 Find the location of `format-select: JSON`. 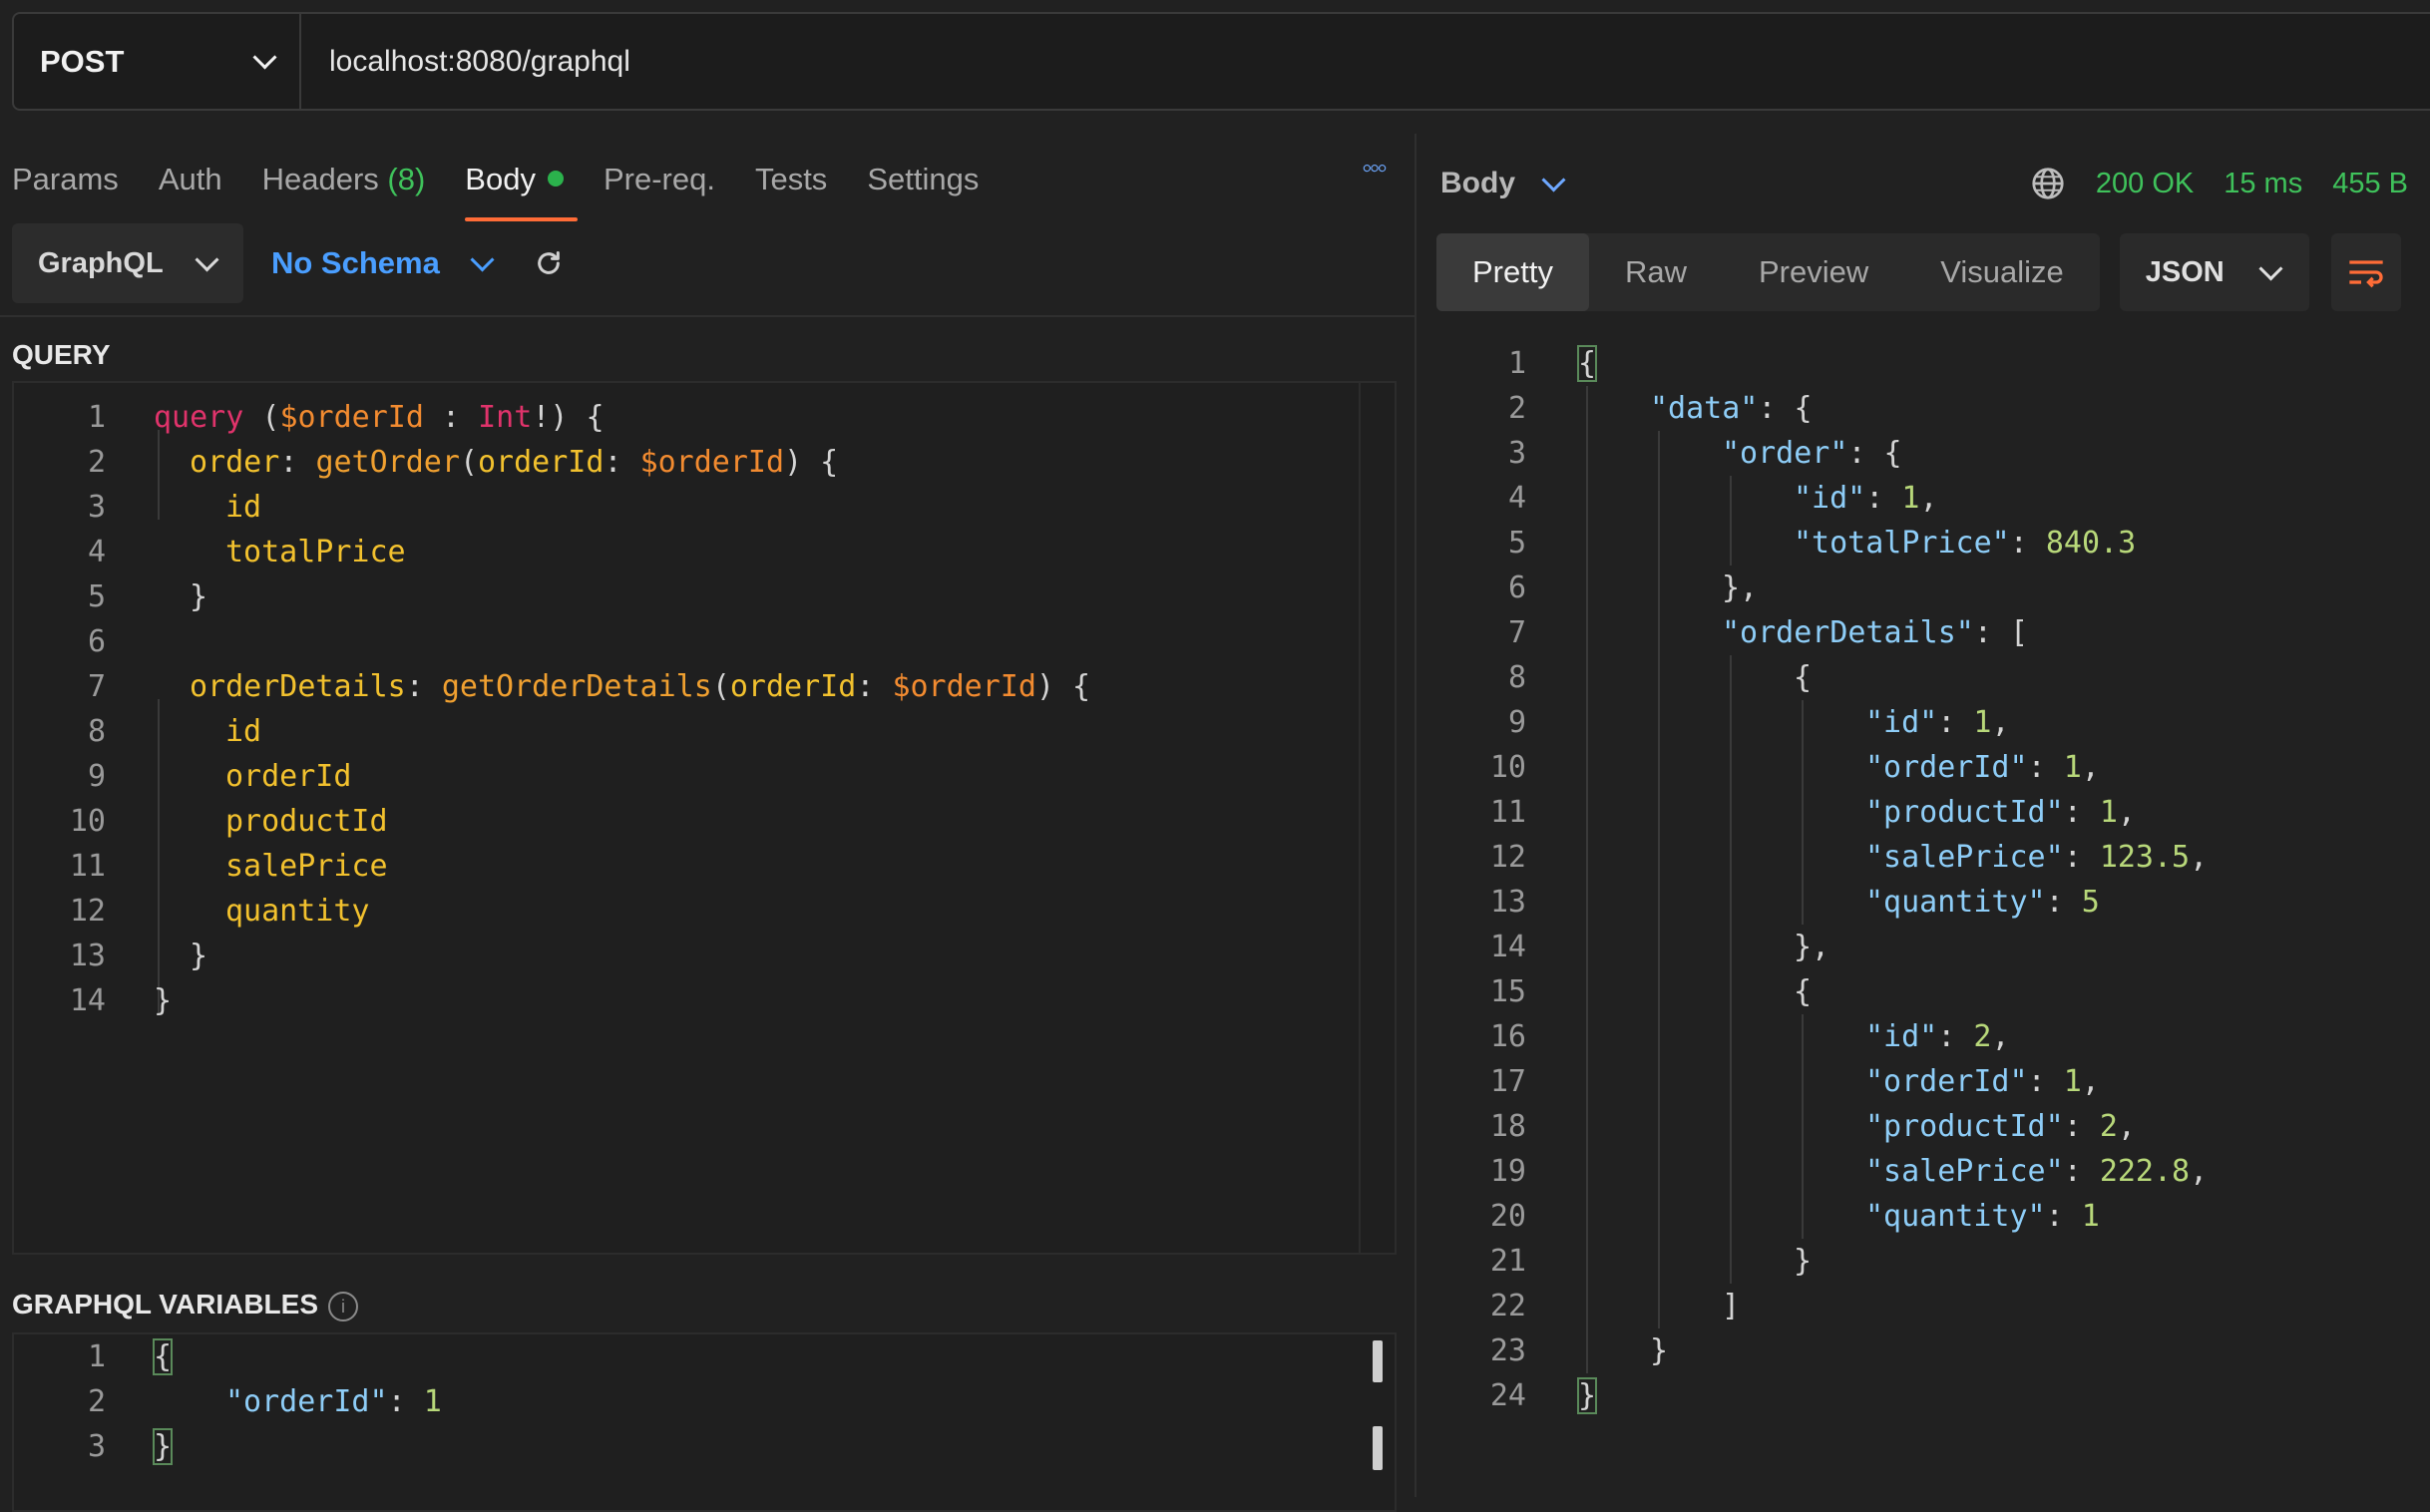

format-select: JSON is located at coordinates (2214, 272).